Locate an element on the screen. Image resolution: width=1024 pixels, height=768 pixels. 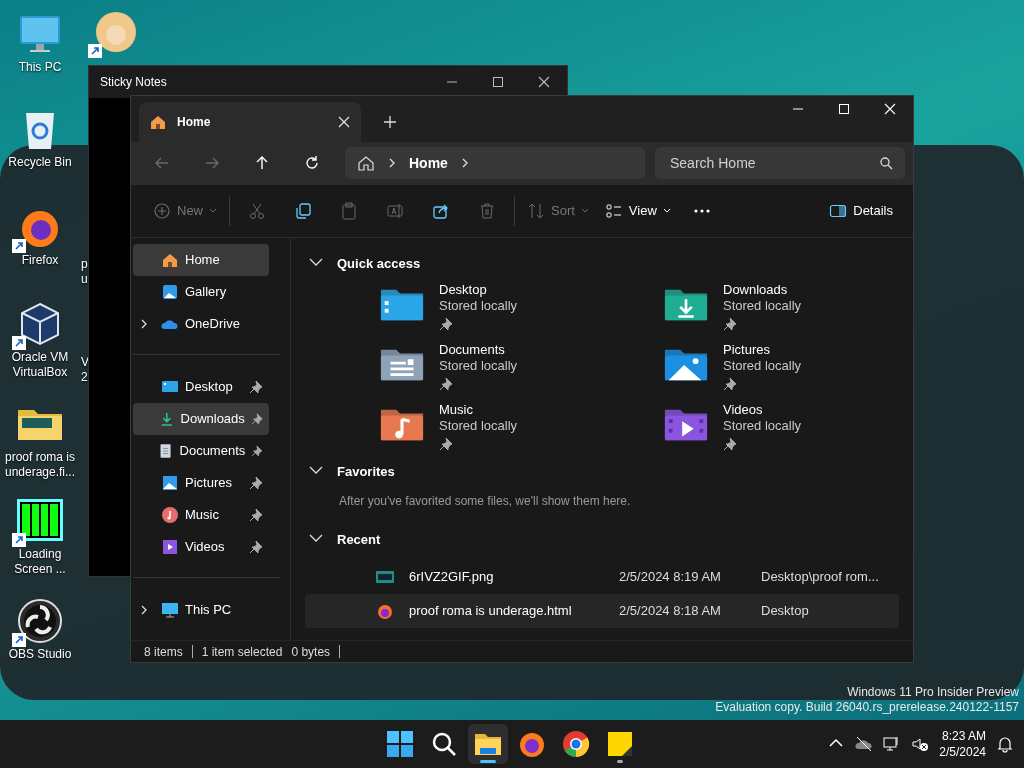
folder-name: Music is located at coordinates (478, 410).